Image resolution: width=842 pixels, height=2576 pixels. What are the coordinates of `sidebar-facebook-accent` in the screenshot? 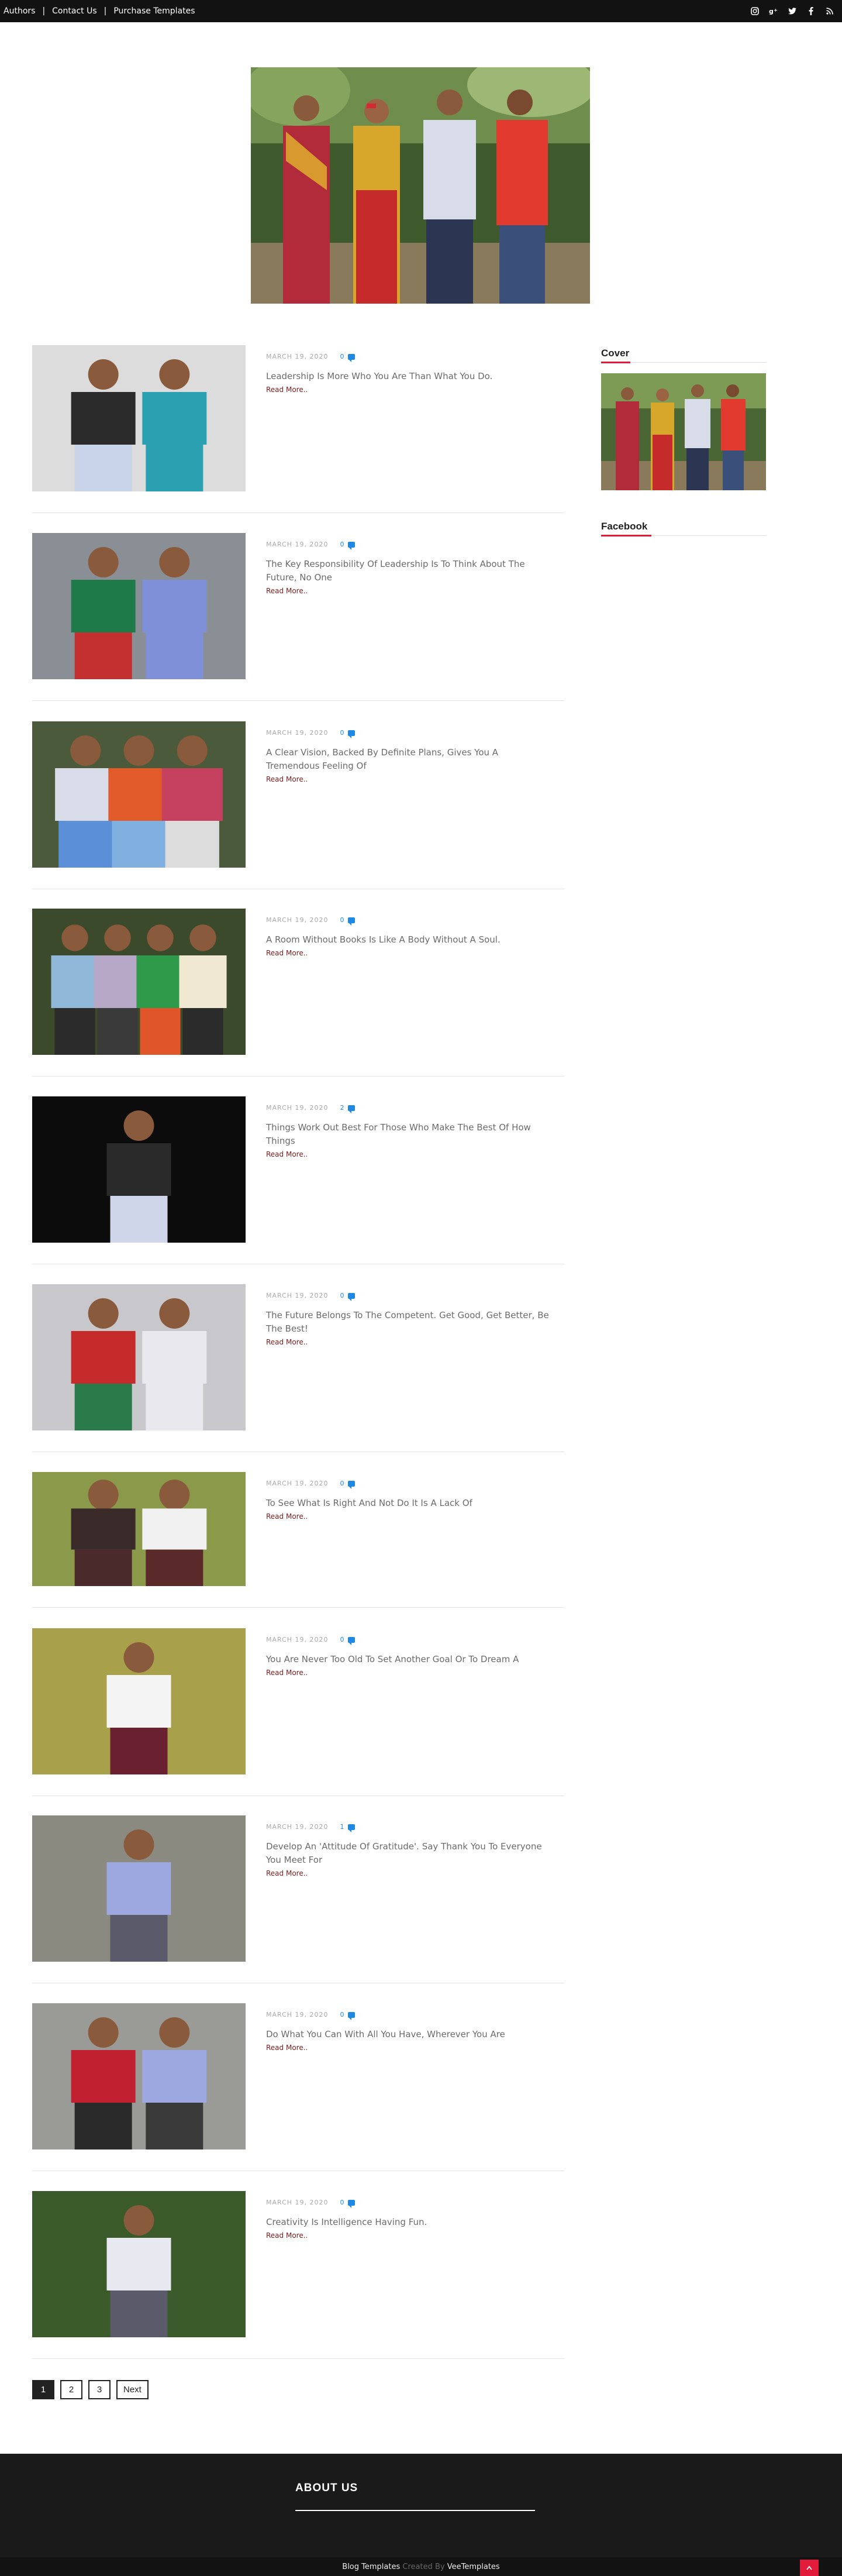 It's located at (626, 535).